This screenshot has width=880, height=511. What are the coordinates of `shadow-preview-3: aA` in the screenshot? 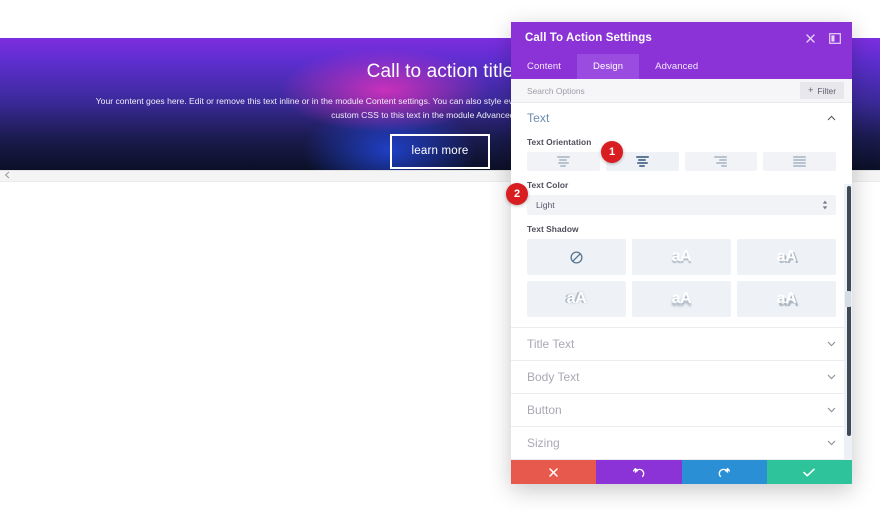 It's located at (576, 298).